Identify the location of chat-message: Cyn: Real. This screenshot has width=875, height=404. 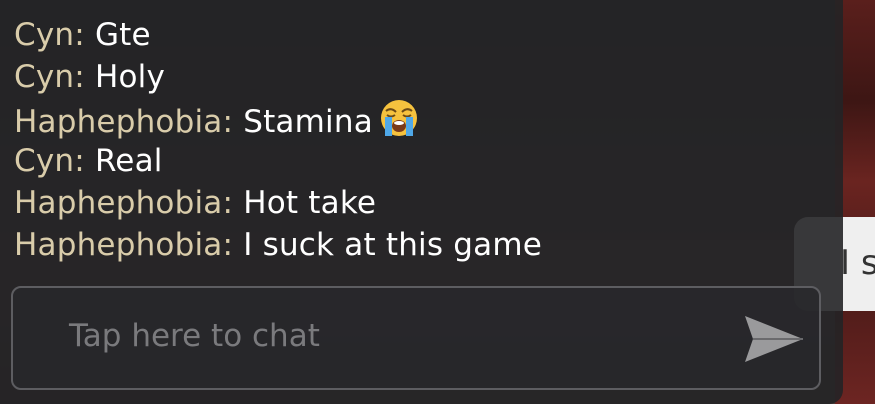
(414, 161).